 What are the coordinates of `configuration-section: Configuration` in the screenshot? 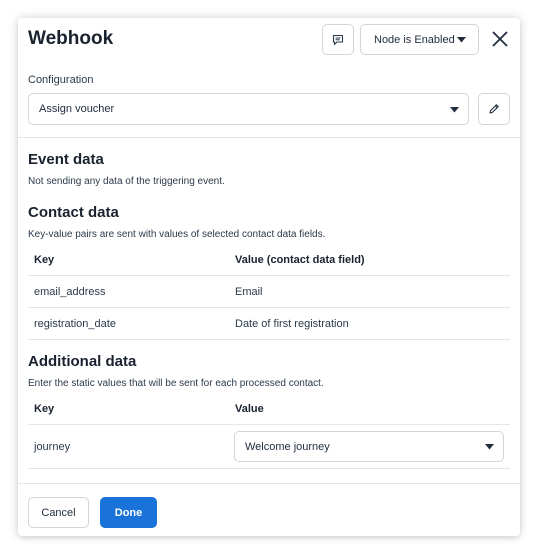 It's located at (60, 80).